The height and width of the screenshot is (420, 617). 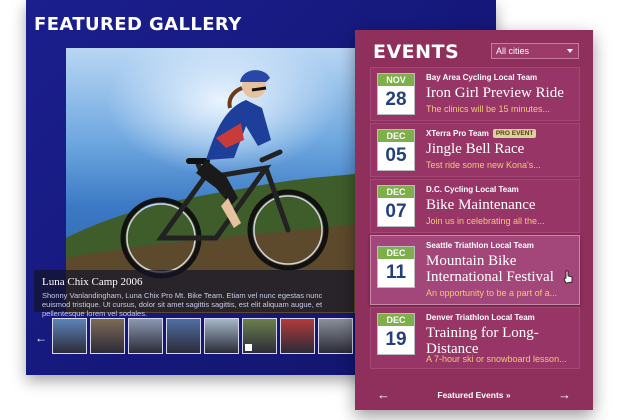 I want to click on city-filter-value: All cities, so click(x=513, y=51).